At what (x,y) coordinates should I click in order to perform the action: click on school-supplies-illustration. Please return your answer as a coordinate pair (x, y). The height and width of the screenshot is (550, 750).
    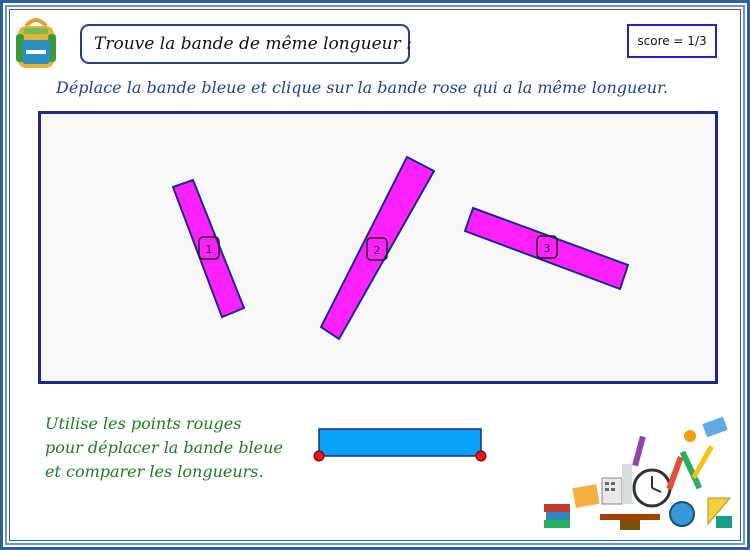
    Looking at the image, I should click on (638, 473).